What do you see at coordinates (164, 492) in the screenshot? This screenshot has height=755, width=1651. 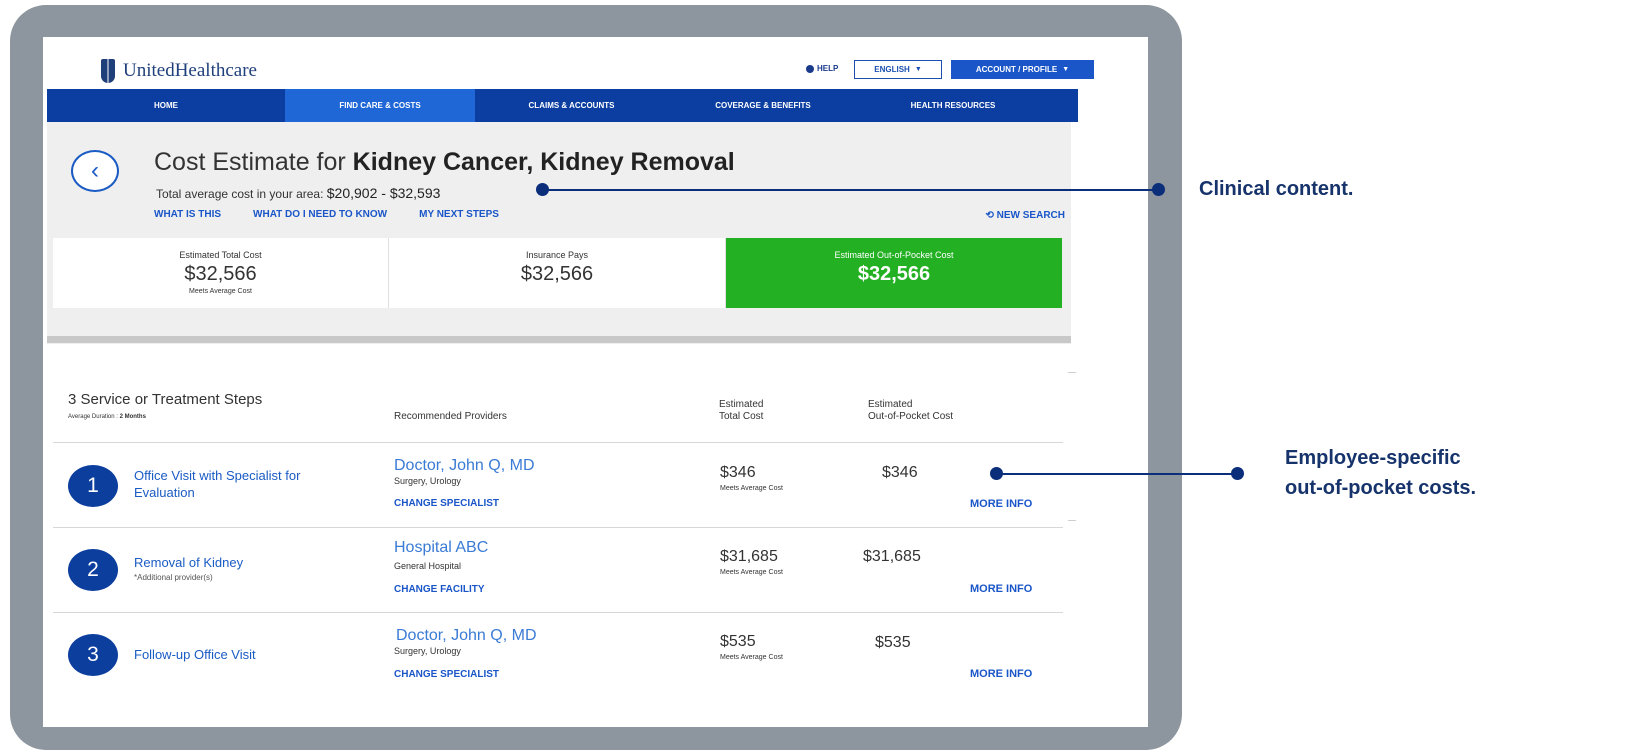 I see `step-name-line2: Evaluation` at bounding box center [164, 492].